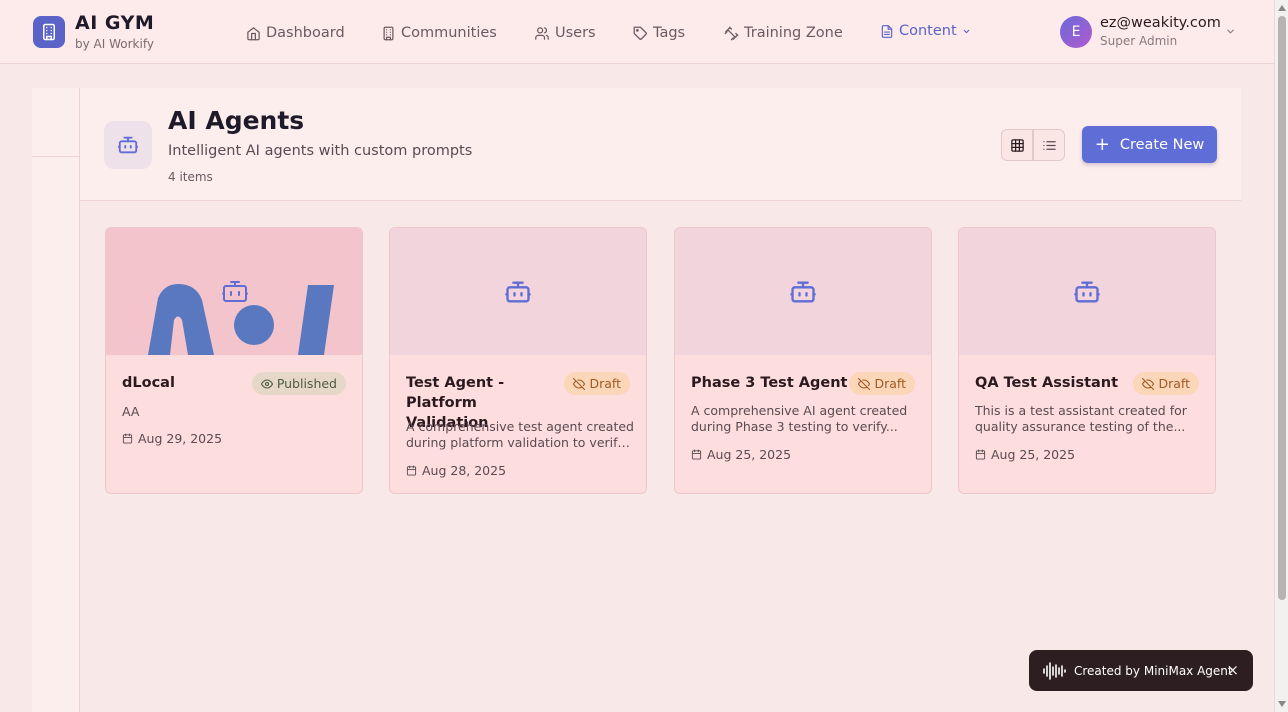  What do you see at coordinates (305, 33) in the screenshot?
I see `nav-dashboard-label: Dashboard` at bounding box center [305, 33].